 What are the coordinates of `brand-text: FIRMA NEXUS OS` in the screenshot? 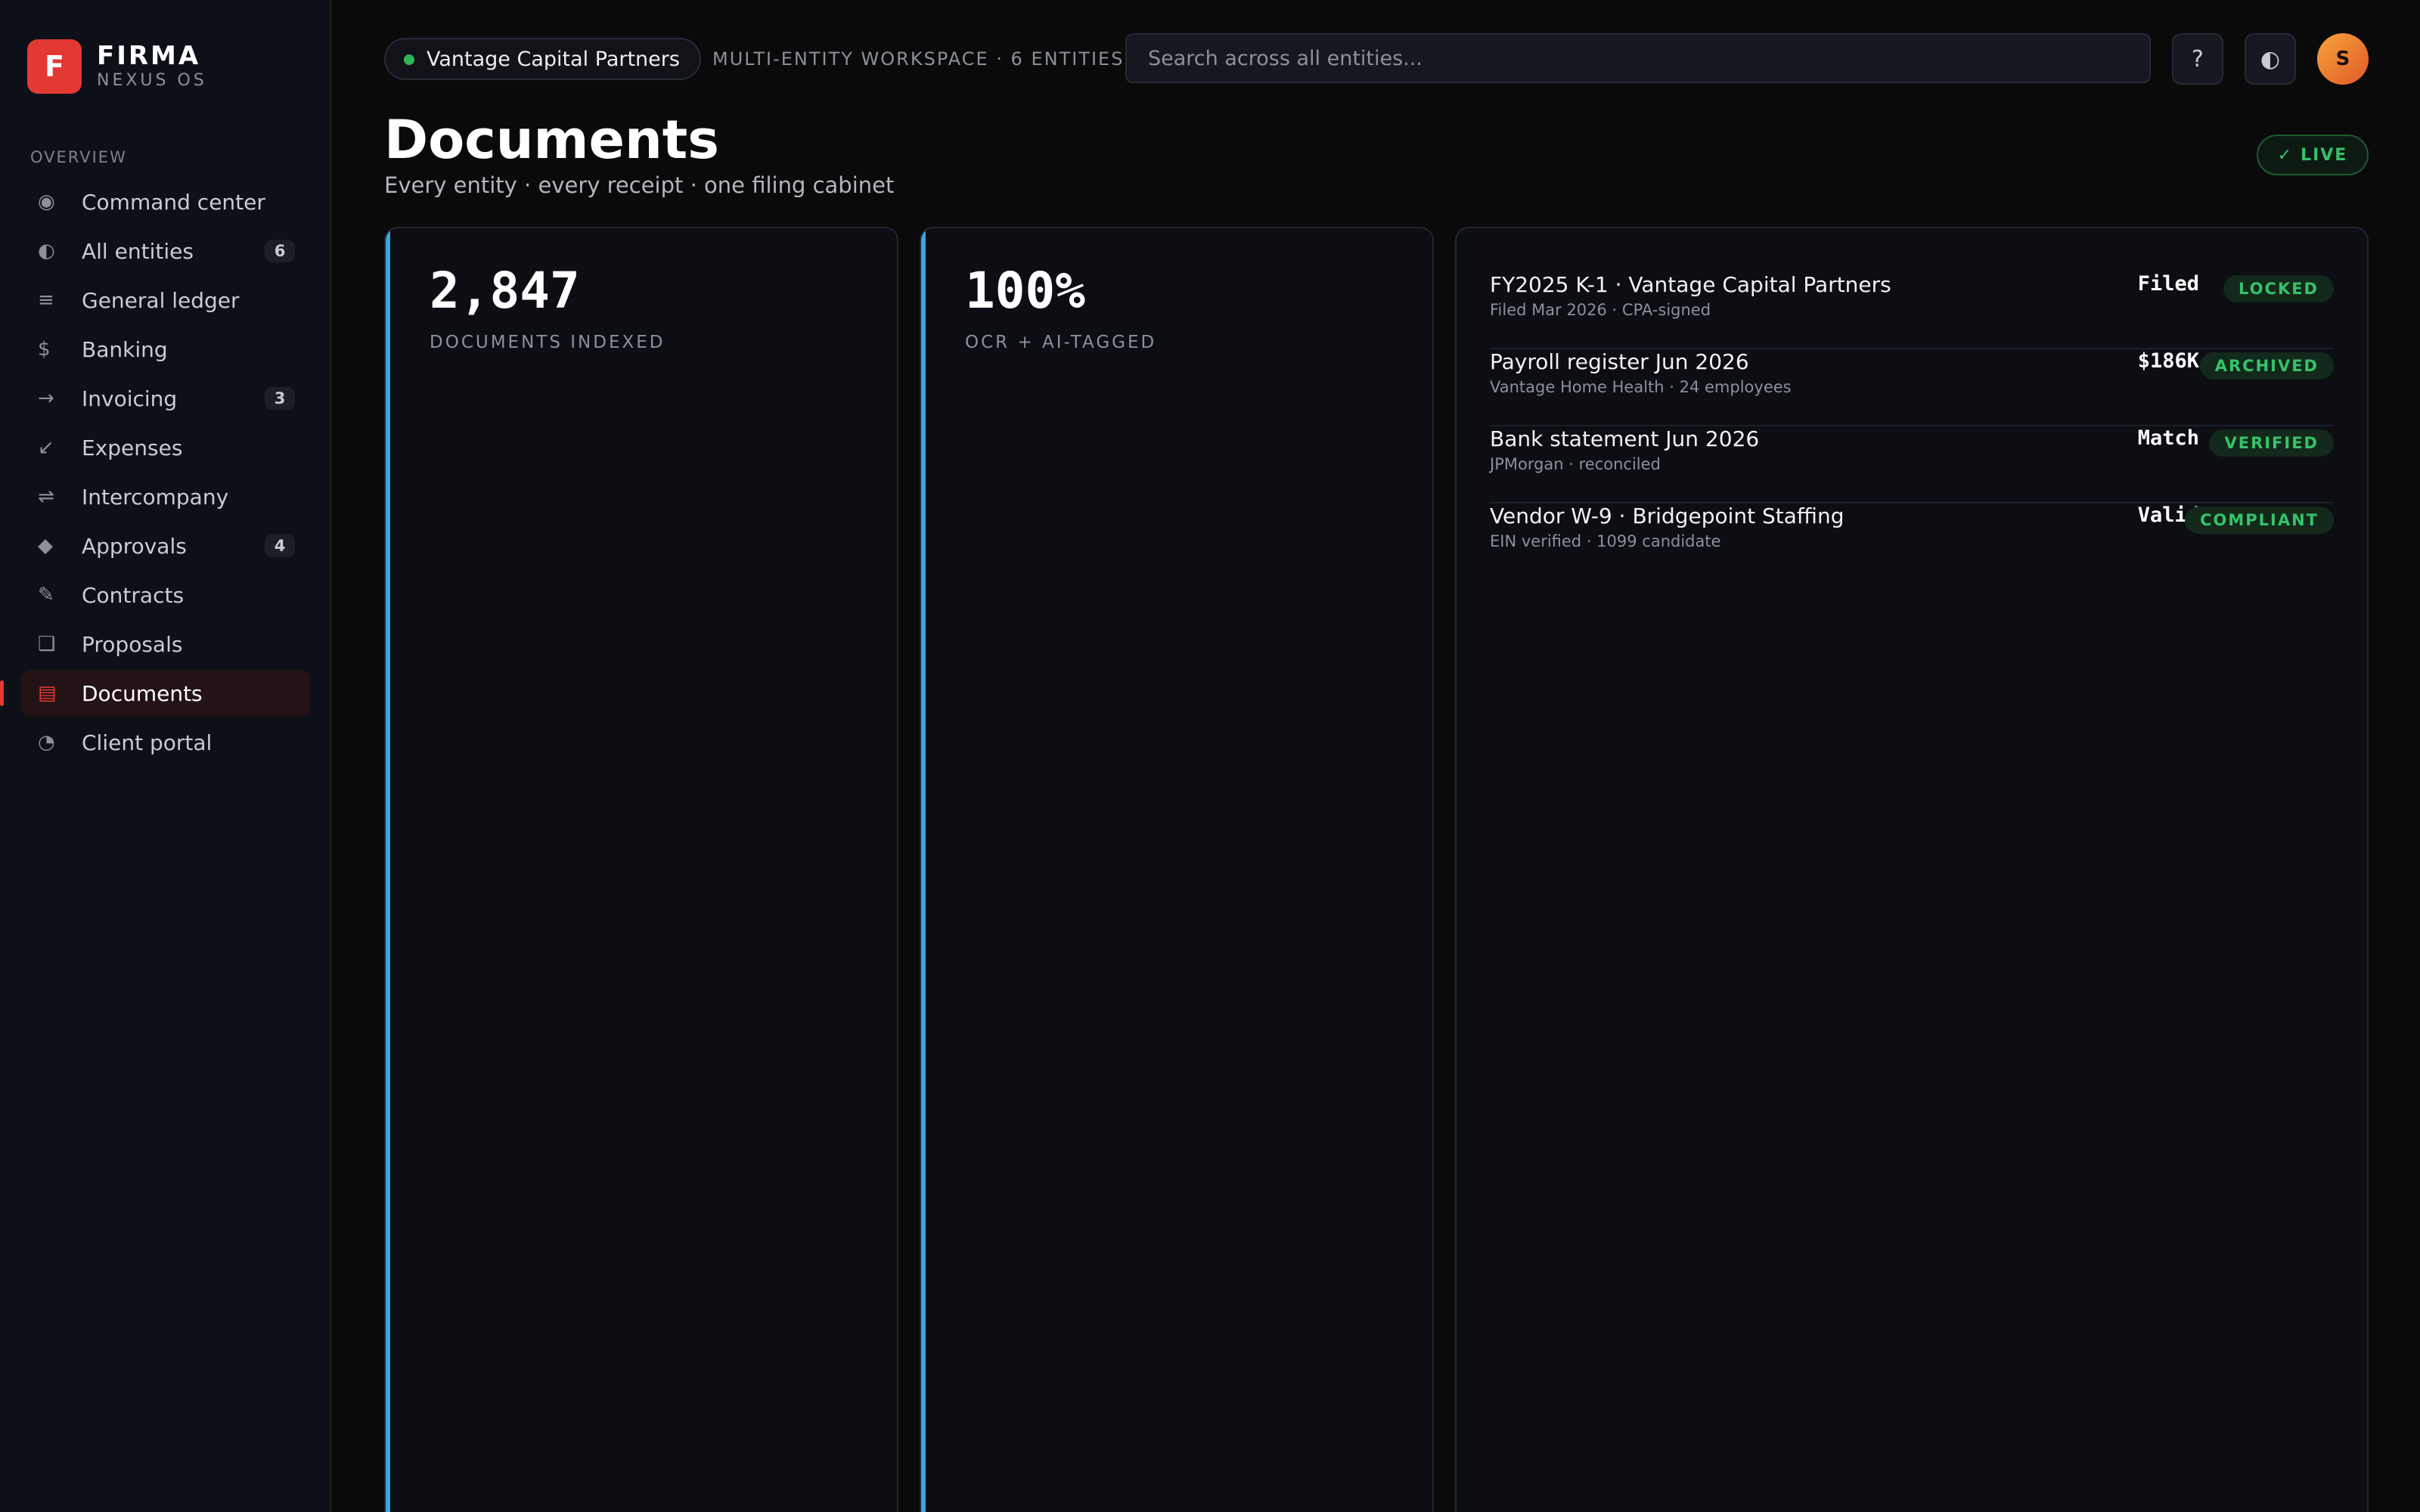 It's located at (152, 66).